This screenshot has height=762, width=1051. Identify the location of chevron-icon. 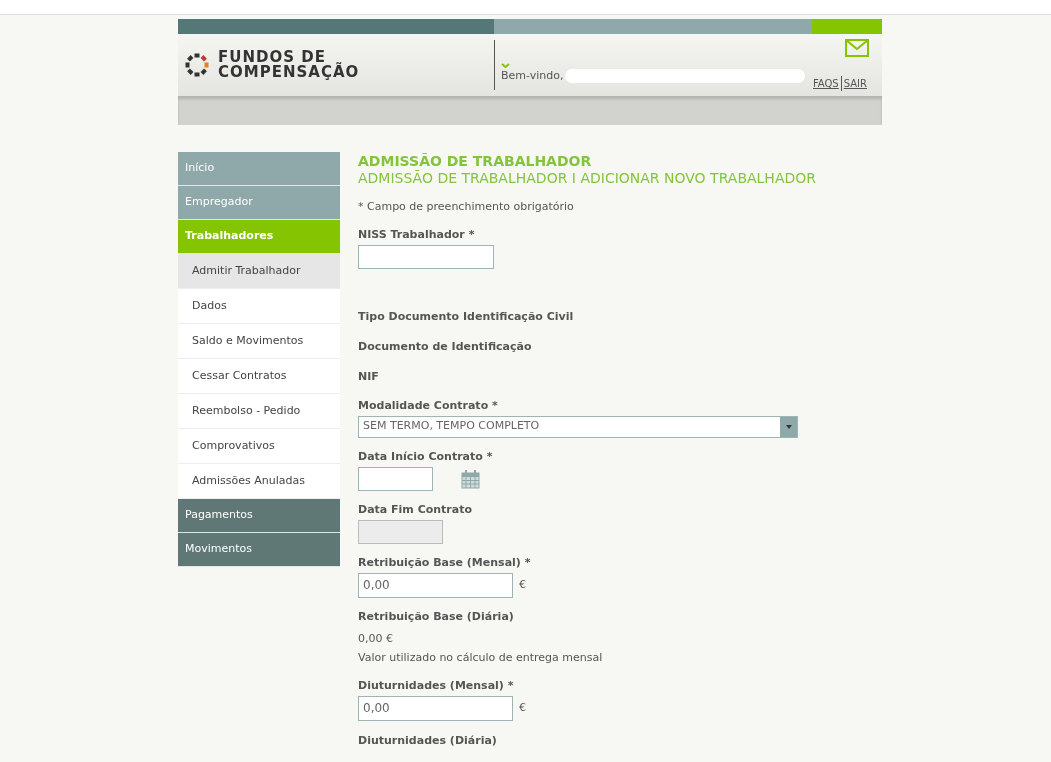
(505, 65).